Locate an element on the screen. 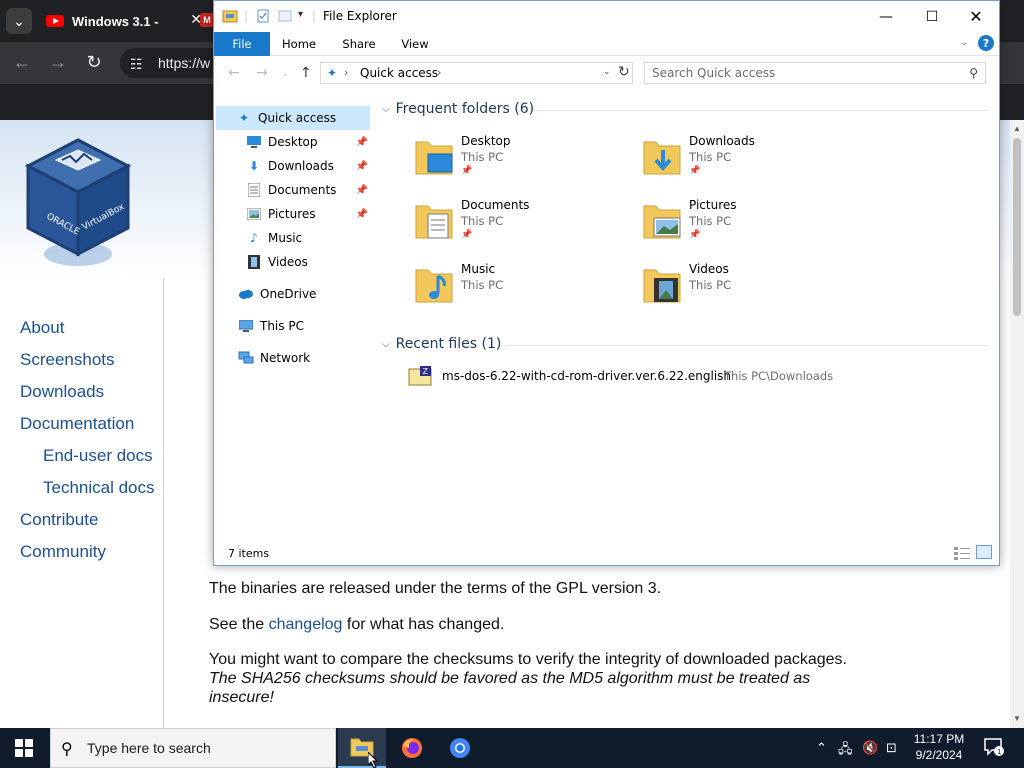  nav-link-screenshots: Screenshots is located at coordinates (67, 360).